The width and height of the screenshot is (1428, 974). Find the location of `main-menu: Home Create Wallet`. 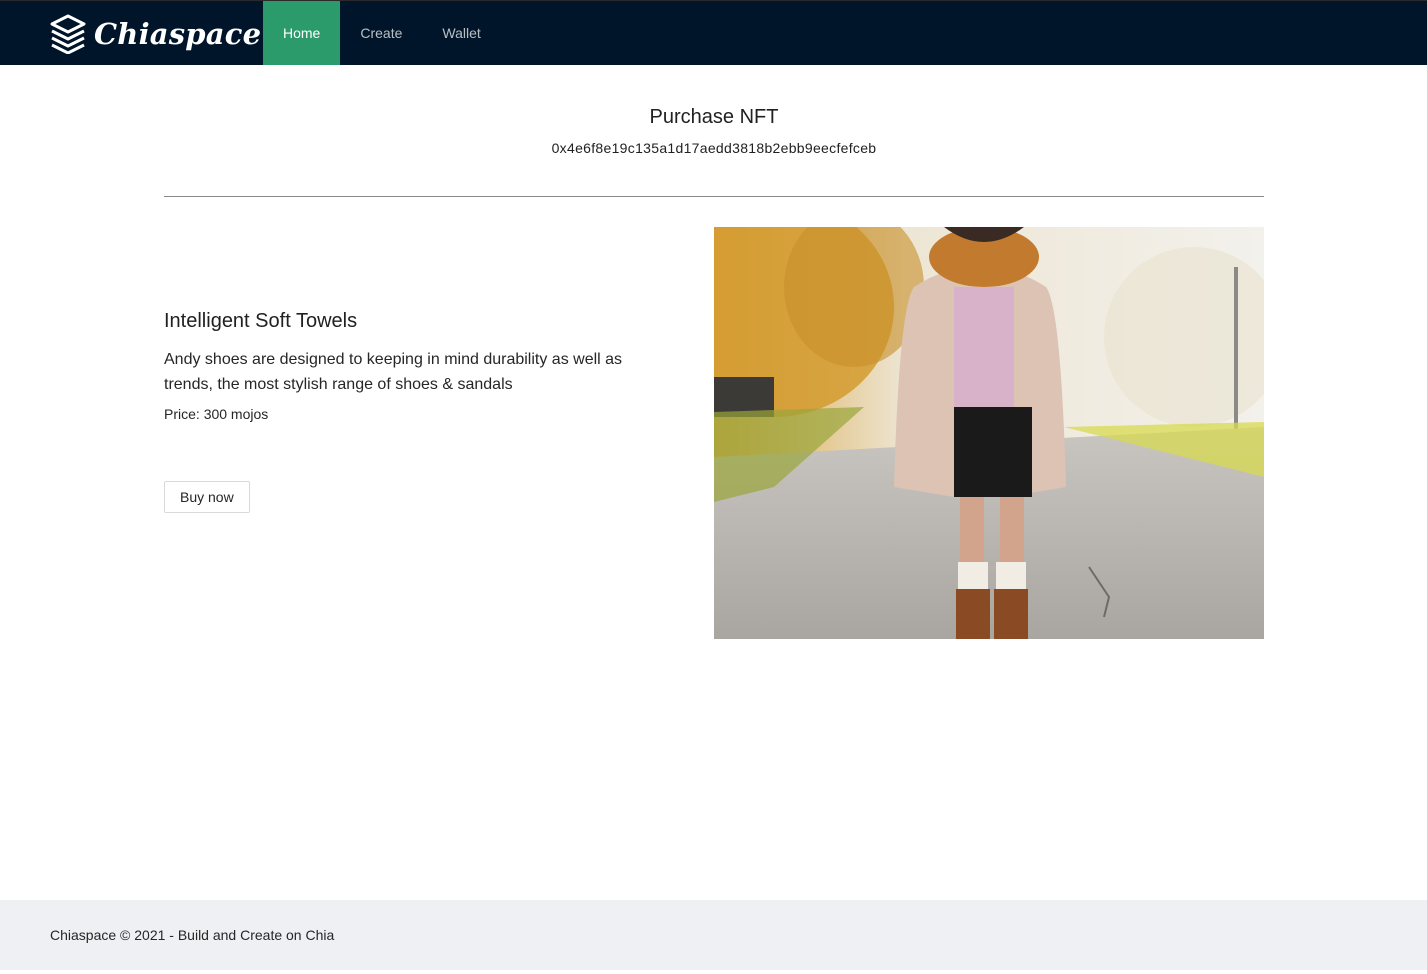

main-menu: Home Create Wallet is located at coordinates (382, 33).